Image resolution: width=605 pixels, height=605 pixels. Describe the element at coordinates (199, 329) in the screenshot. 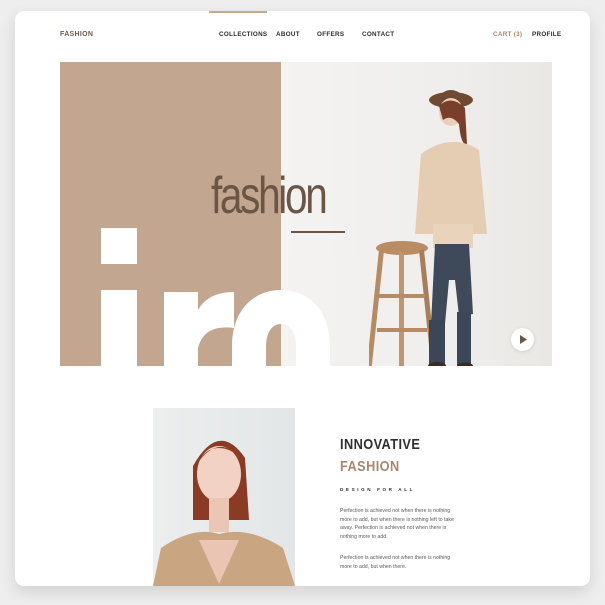

I see `decorative-letter-r` at that location.